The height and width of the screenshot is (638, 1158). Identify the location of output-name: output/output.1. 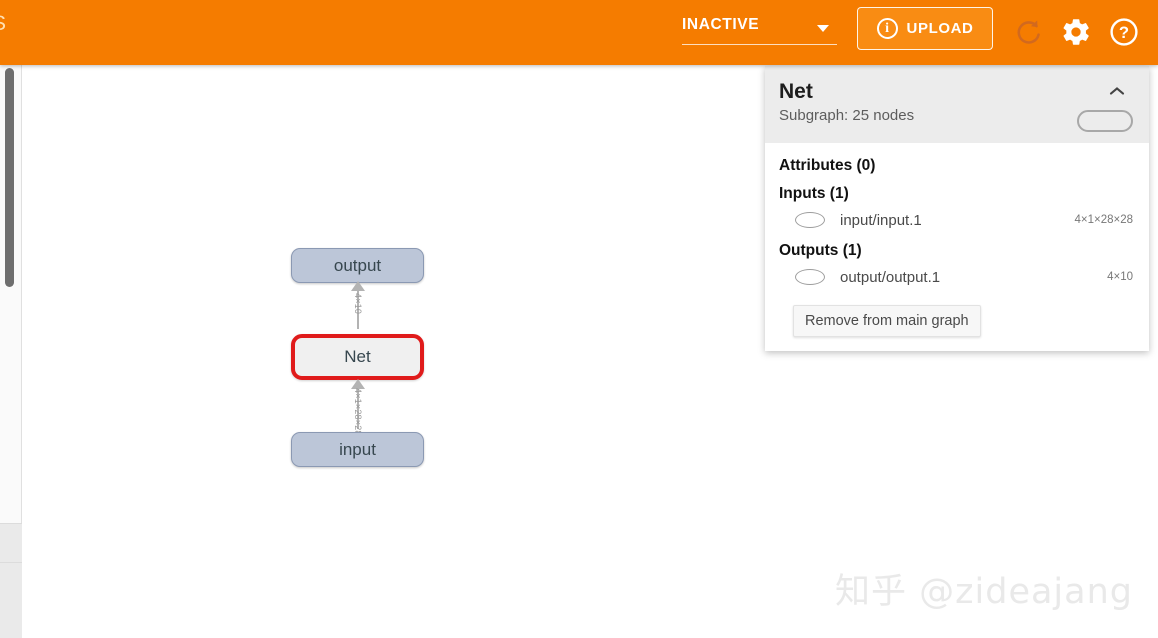
(890, 277).